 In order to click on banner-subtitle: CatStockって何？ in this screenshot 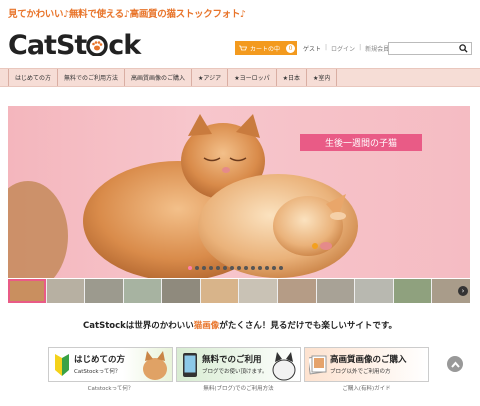, I will do `click(97, 372)`.